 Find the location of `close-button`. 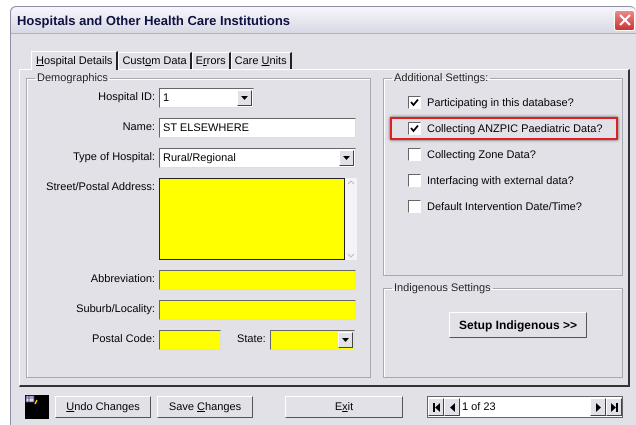

close-button is located at coordinates (624, 20).